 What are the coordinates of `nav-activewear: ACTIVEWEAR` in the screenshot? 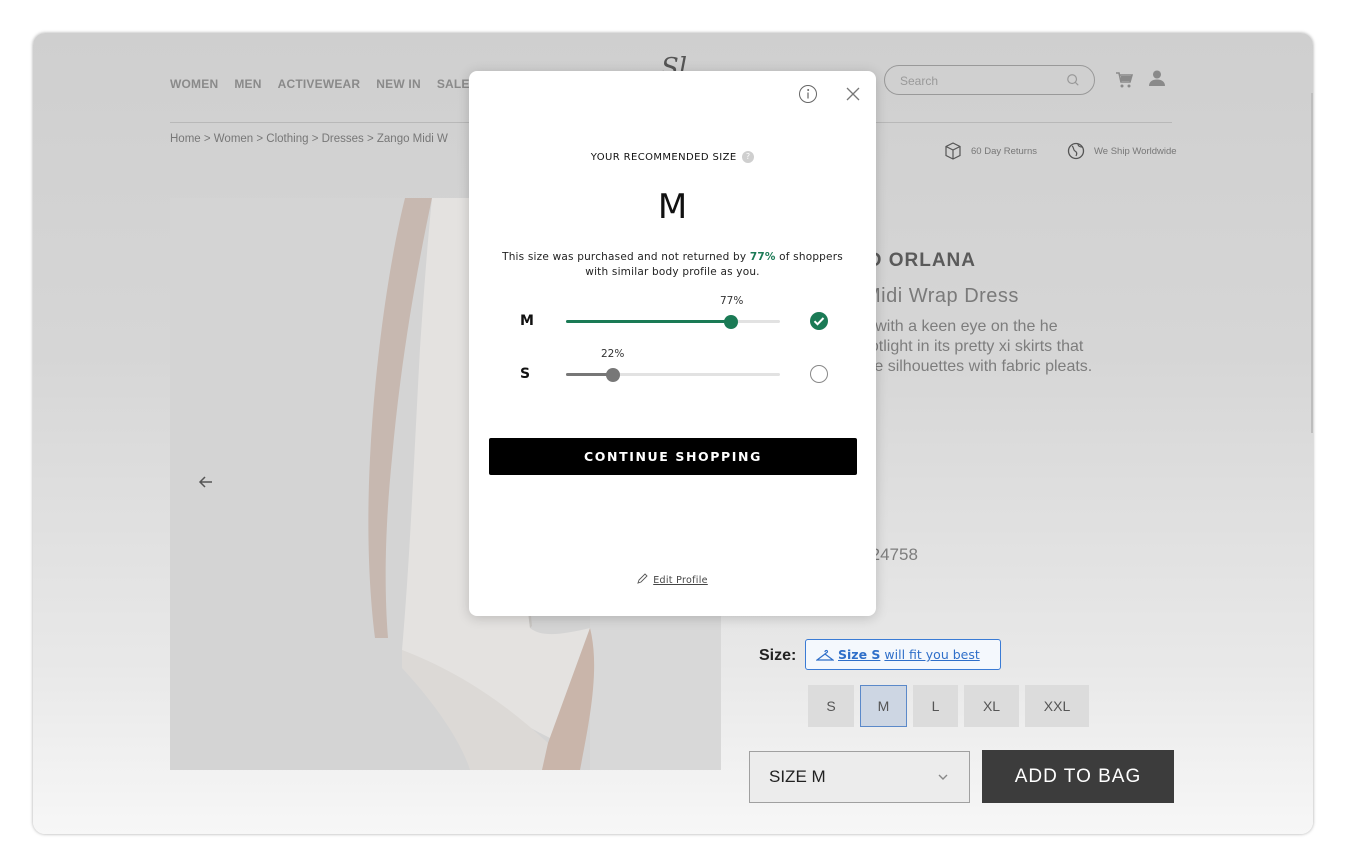 It's located at (319, 84).